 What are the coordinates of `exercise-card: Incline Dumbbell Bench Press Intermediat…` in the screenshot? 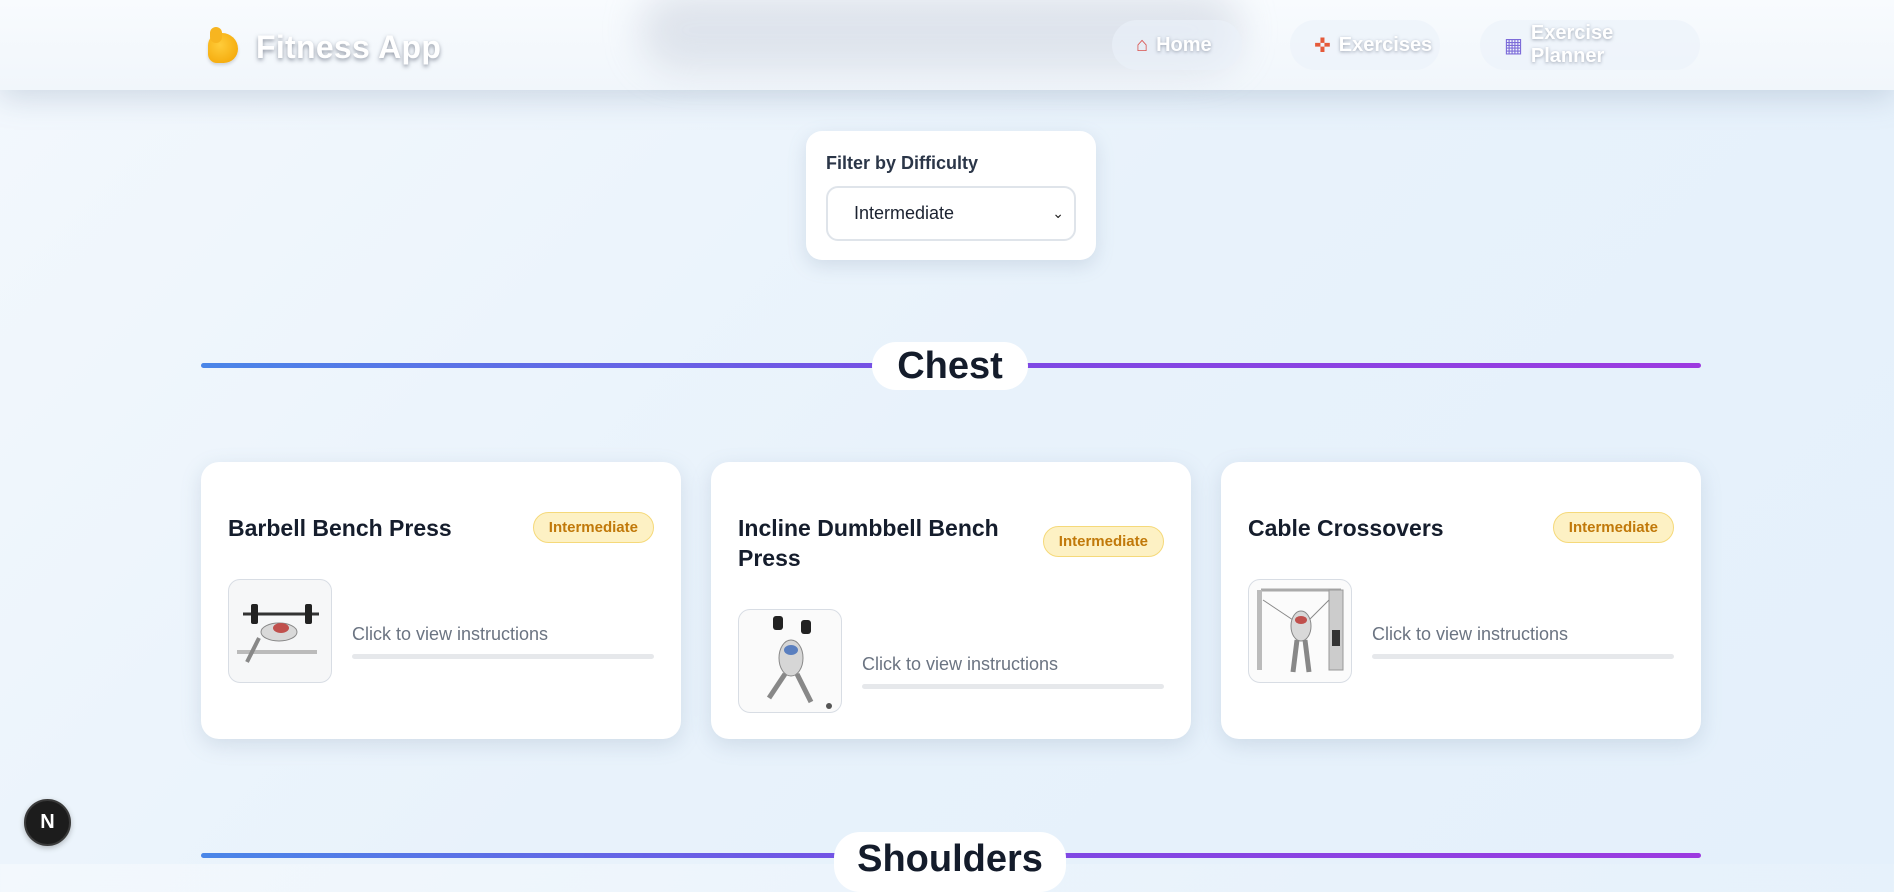 It's located at (951, 600).